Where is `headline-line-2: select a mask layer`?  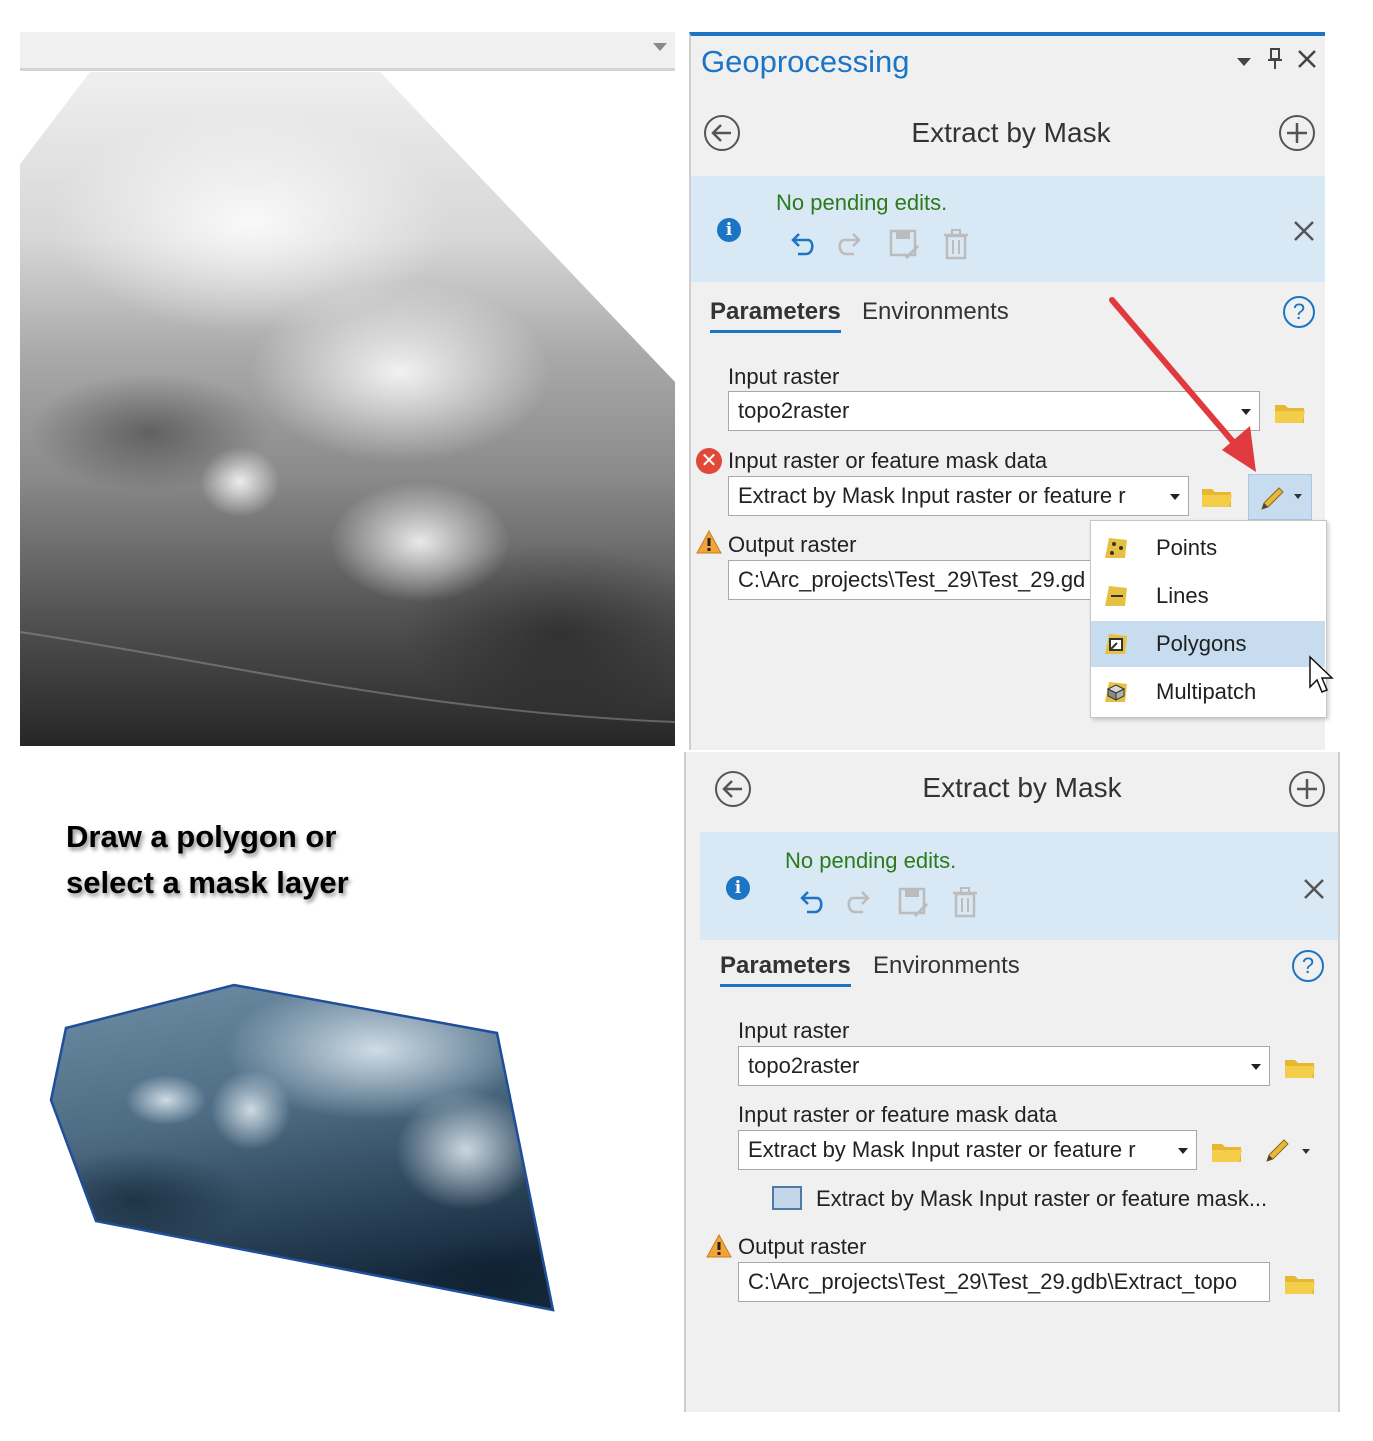
headline-line-2: select a mask layer is located at coordinates (207, 882).